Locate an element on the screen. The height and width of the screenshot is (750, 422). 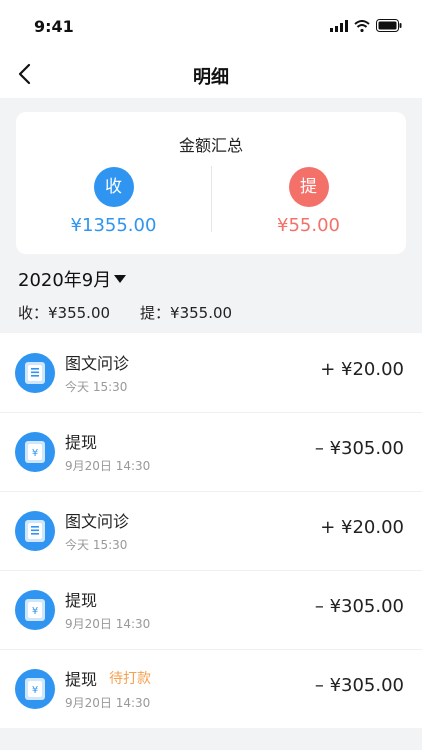
withdraw-summary: 提 ¥55.00 is located at coordinates (308, 207).